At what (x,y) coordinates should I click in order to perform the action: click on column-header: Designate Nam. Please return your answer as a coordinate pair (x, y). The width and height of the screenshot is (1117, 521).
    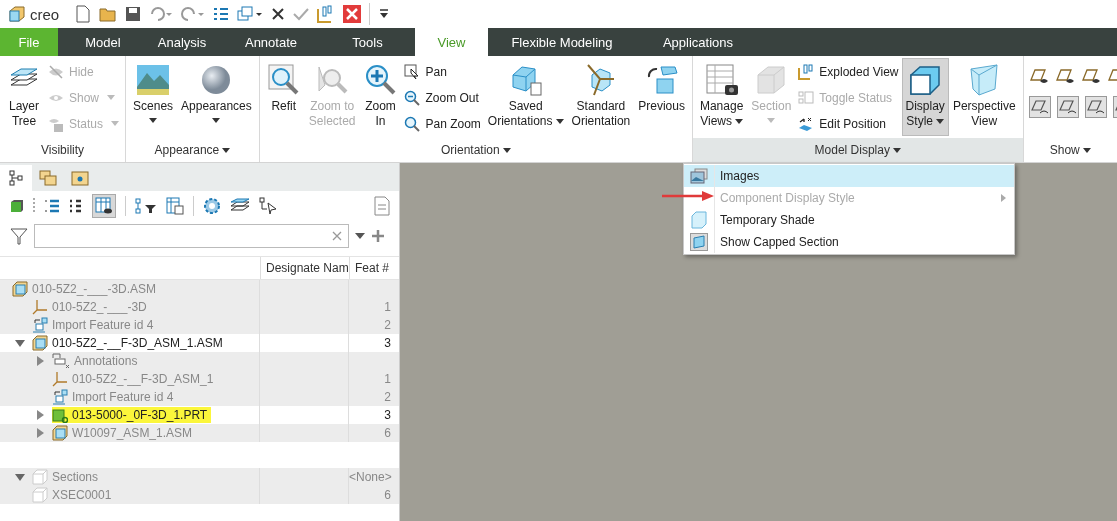
    Looking at the image, I should click on (305, 268).